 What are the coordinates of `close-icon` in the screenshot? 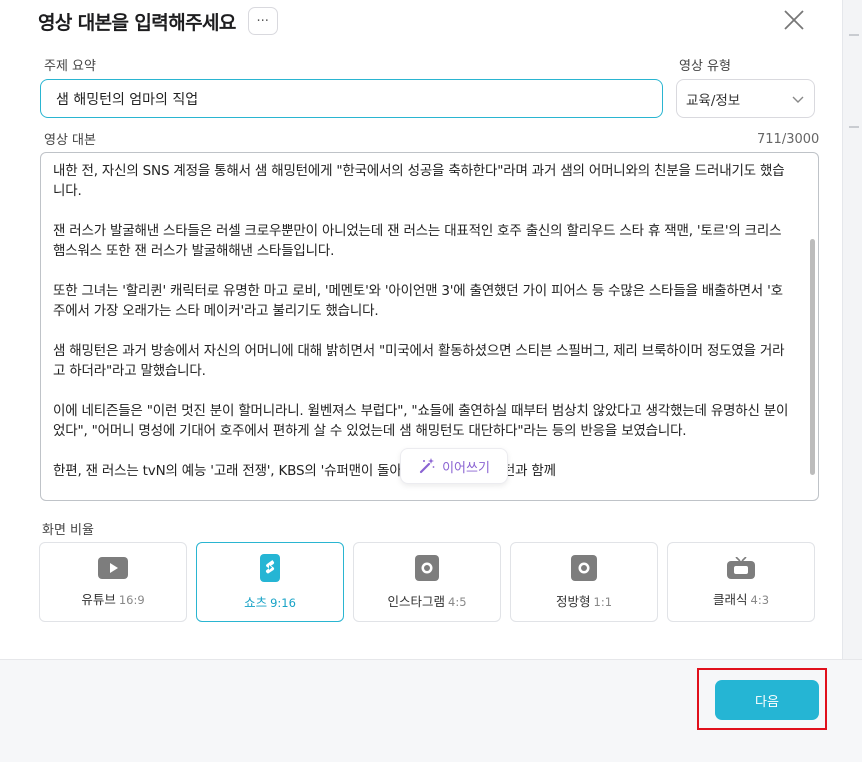 It's located at (794, 20).